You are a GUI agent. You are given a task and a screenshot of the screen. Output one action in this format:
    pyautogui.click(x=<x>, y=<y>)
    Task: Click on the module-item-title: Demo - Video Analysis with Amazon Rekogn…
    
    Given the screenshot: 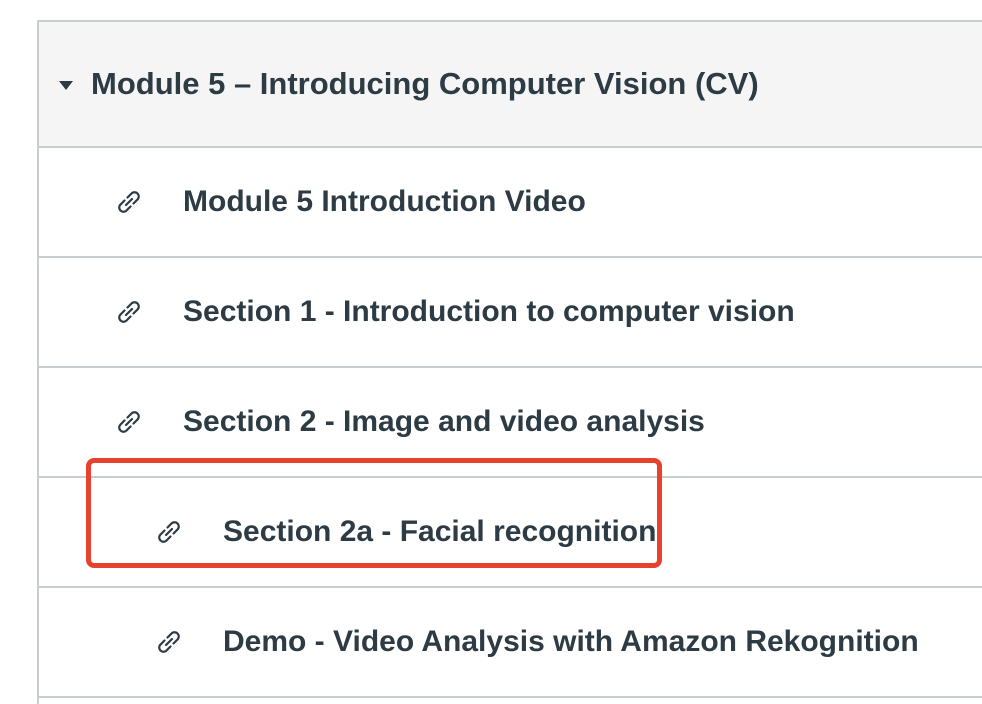 What is the action you would take?
    pyautogui.click(x=571, y=642)
    